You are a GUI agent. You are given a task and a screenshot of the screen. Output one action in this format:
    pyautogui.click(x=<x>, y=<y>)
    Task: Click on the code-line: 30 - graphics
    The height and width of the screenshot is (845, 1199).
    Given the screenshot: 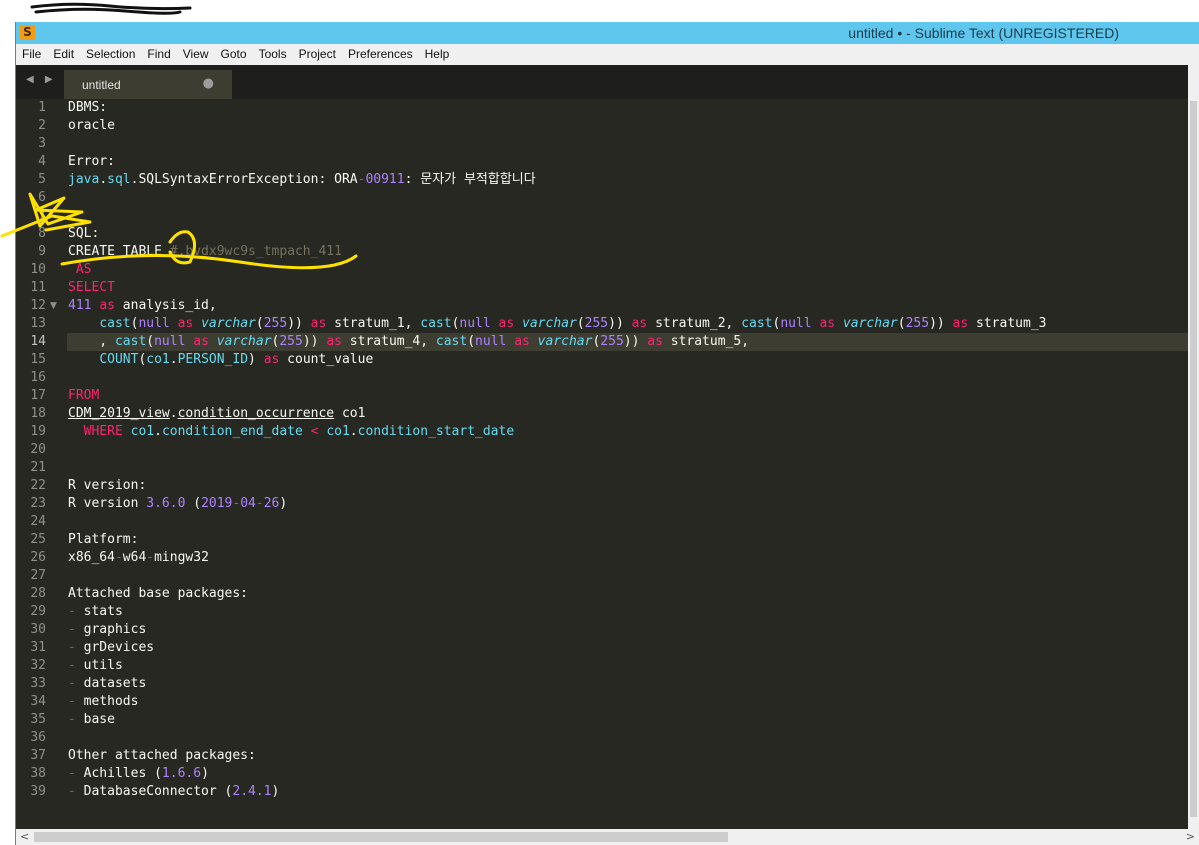 What is the action you would take?
    pyautogui.click(x=607, y=630)
    